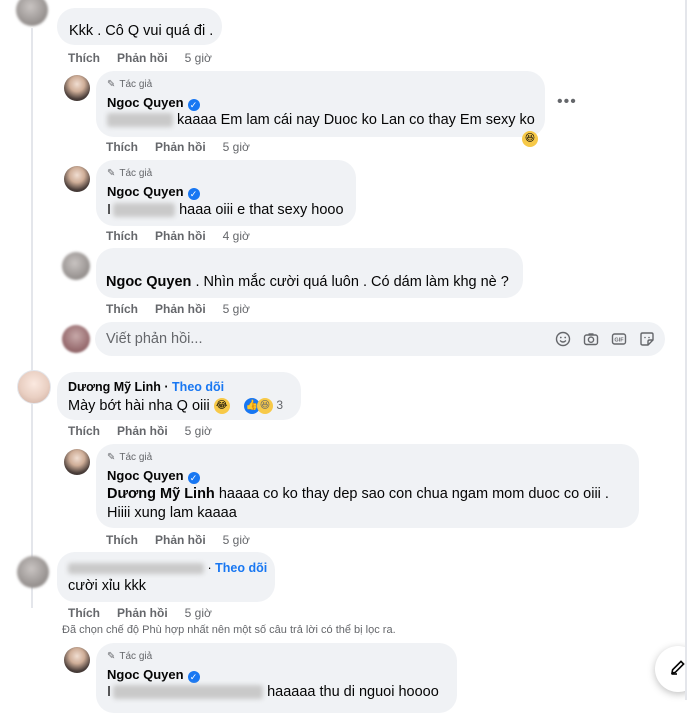  Describe the element at coordinates (141, 31) in the screenshot. I see `comment-text: Kkk . Cô Q vui quá đi .` at that location.